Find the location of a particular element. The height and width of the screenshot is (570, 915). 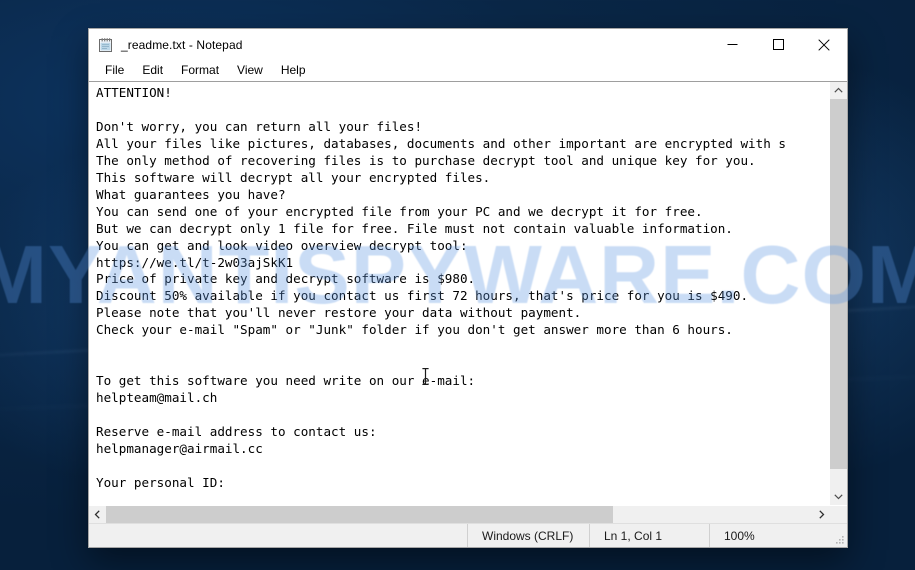

scroll-up-button is located at coordinates (838, 90).